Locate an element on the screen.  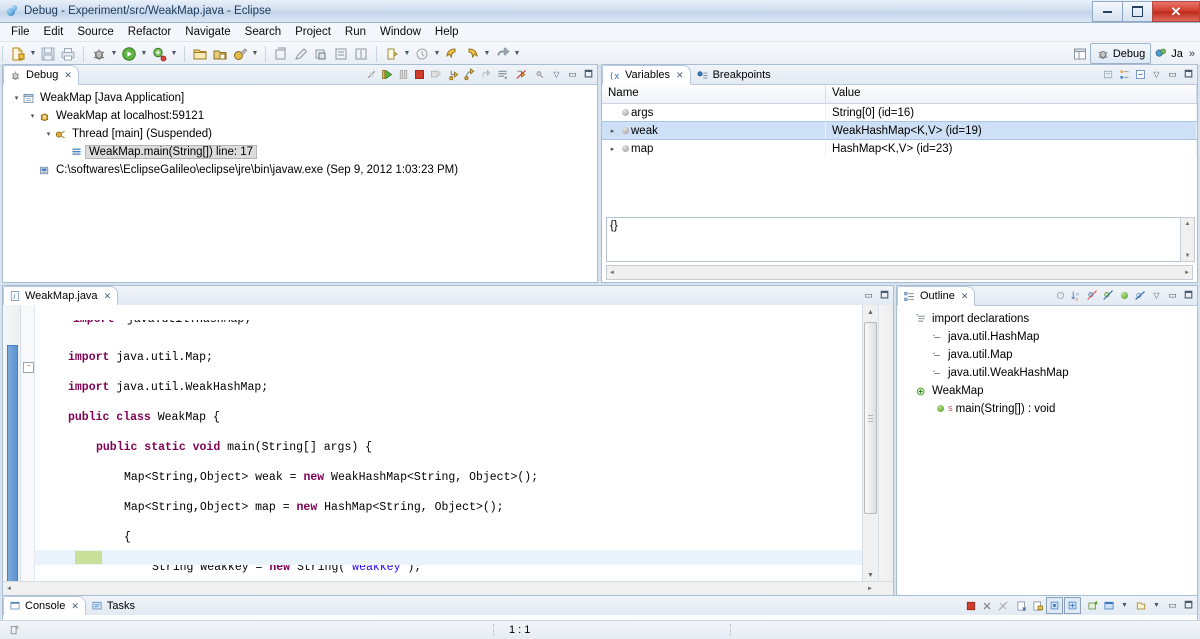
focus-on-active-task-icon is located at coordinates (1060, 295).